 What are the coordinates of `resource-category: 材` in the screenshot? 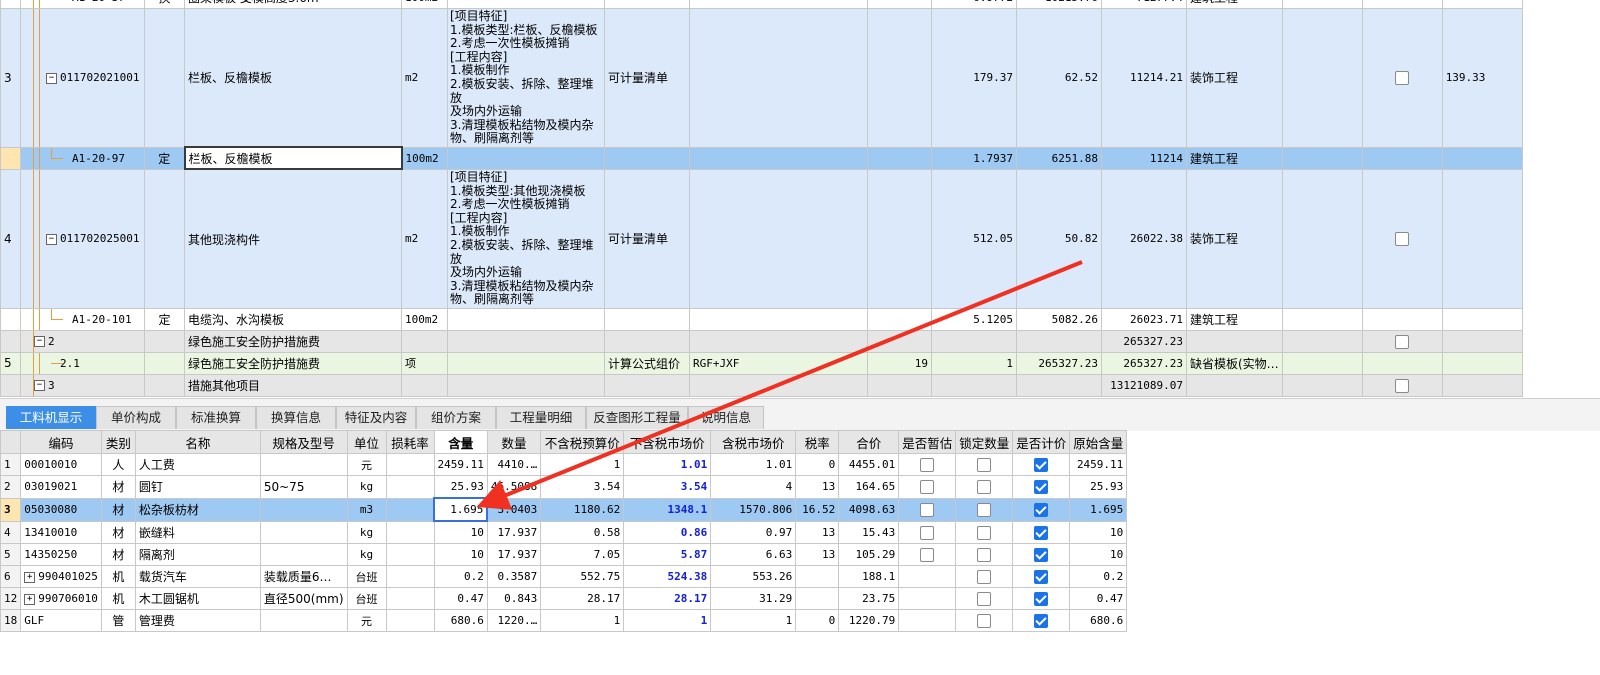 It's located at (118, 532).